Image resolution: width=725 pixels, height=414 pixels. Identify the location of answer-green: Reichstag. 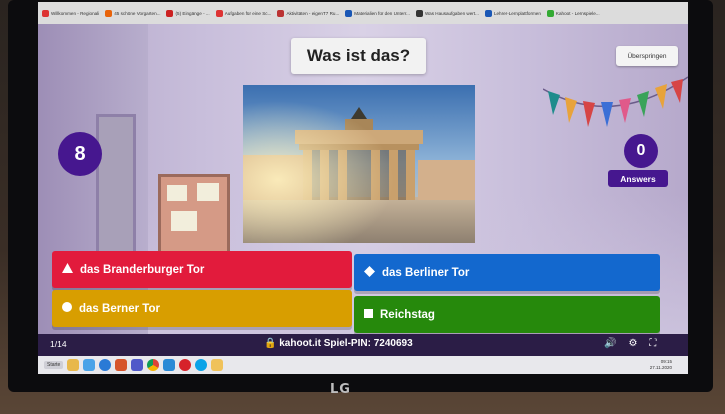
(507, 314).